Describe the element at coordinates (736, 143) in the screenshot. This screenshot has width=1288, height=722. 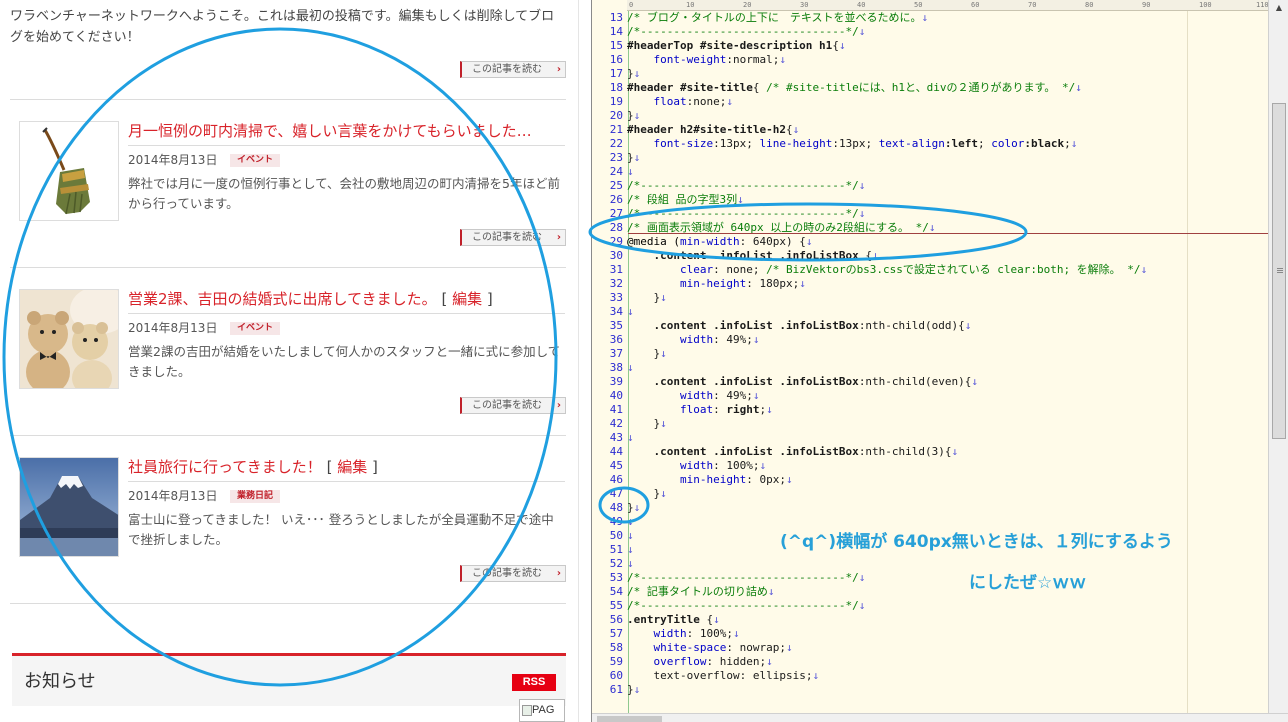
I see `code-token: :13px;` at that location.